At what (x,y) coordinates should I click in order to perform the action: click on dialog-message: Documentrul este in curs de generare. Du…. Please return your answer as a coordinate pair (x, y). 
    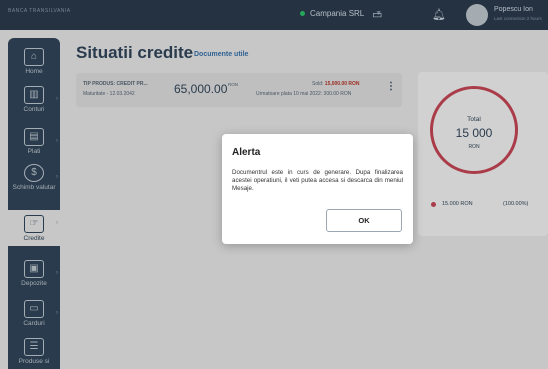
    Looking at the image, I should click on (317, 180).